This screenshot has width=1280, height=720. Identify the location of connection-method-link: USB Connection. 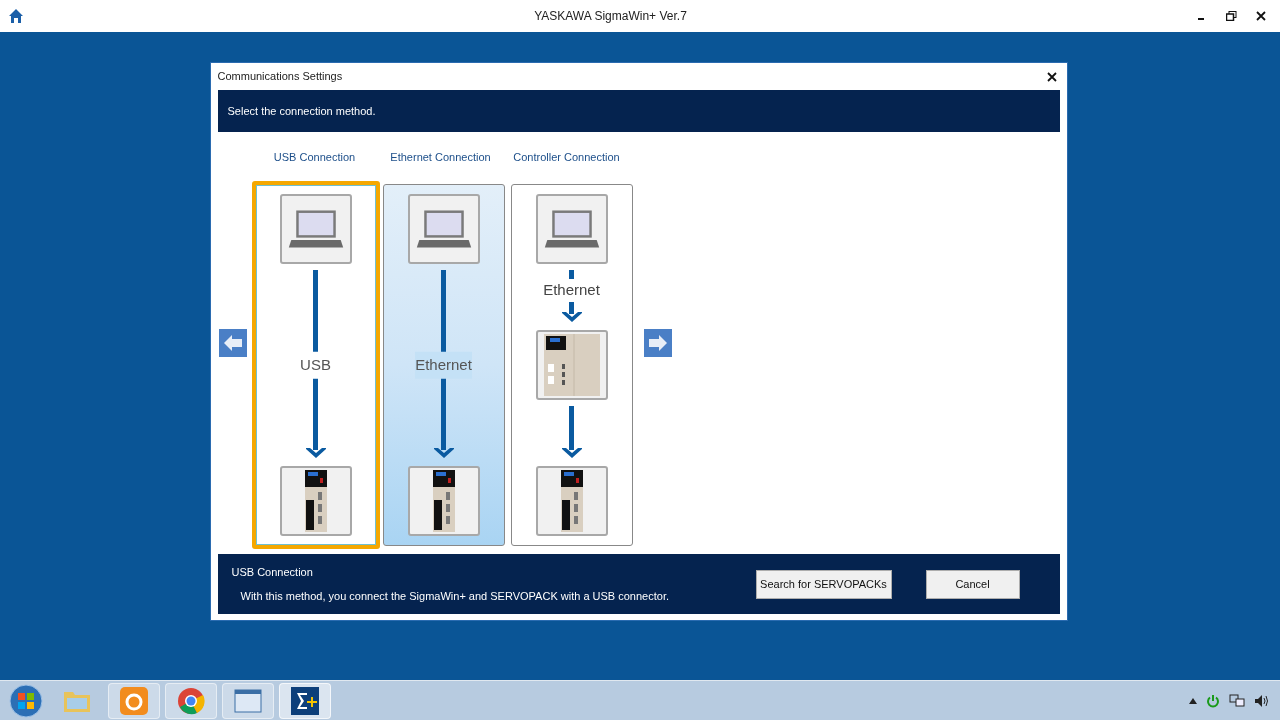
(314, 157).